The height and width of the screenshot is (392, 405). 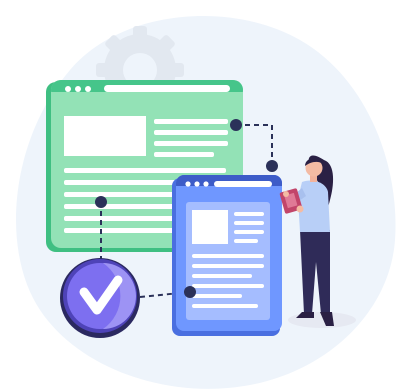 I want to click on browser-window-blue, so click(x=227, y=255).